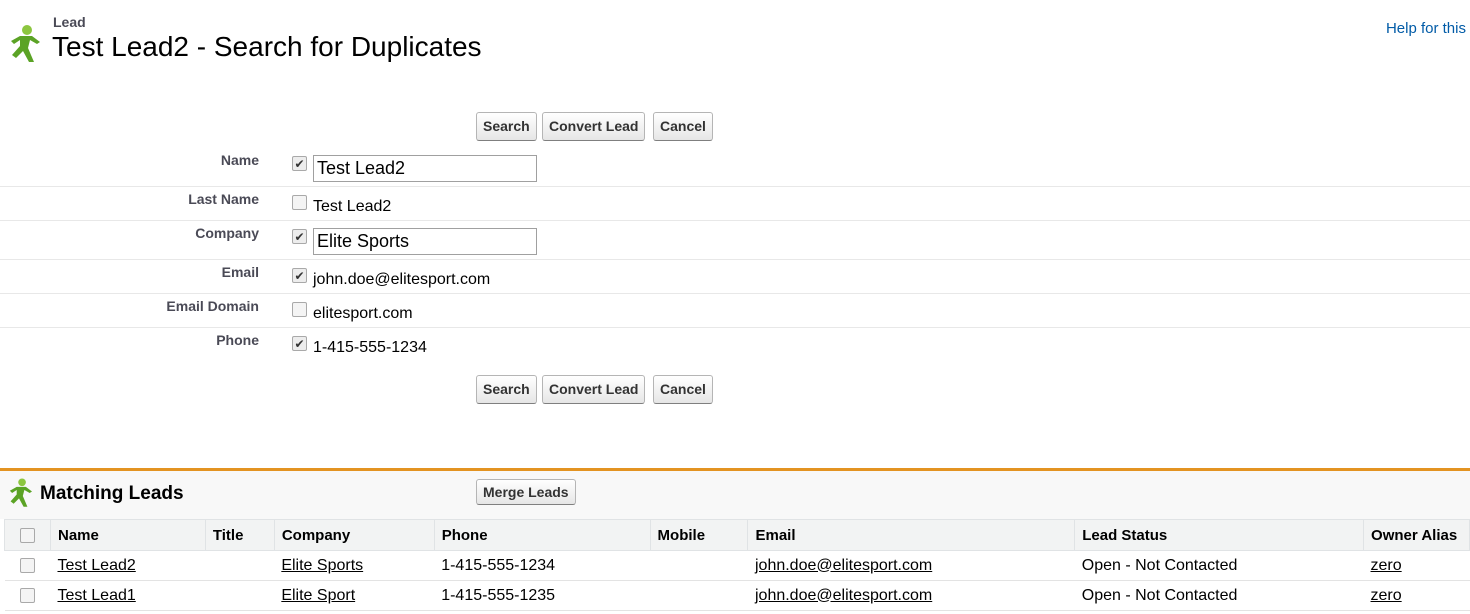  Describe the element at coordinates (425, 168) in the screenshot. I see `name-input` at that location.